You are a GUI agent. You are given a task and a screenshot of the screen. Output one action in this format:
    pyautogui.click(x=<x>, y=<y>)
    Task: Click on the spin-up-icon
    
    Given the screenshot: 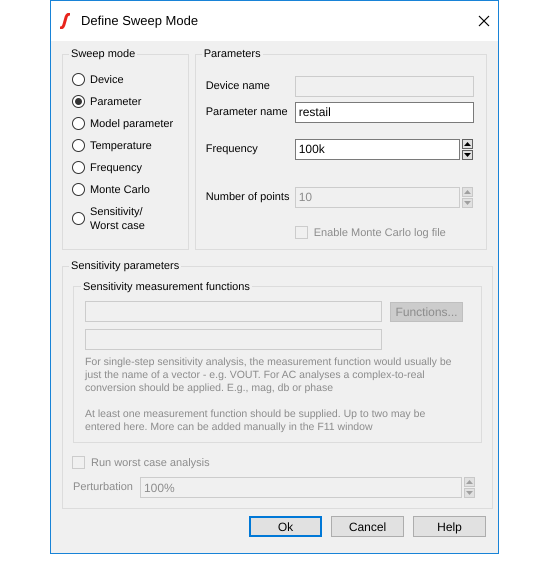 What is the action you would take?
    pyautogui.click(x=467, y=143)
    